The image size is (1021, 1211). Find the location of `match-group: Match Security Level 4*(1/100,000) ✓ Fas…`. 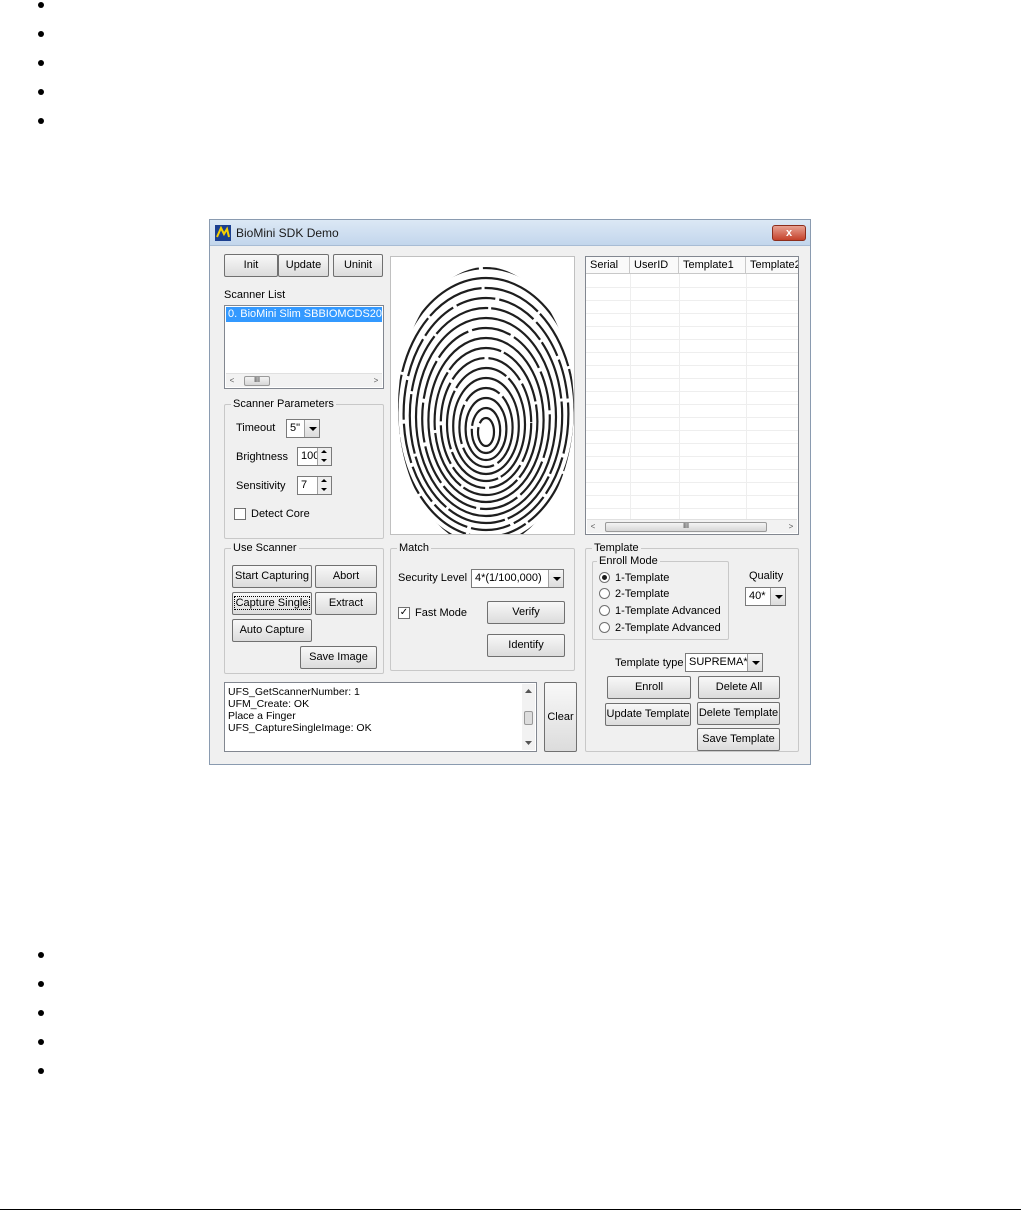

match-group: Match Security Level 4*(1/100,000) ✓ Fas… is located at coordinates (482, 606).